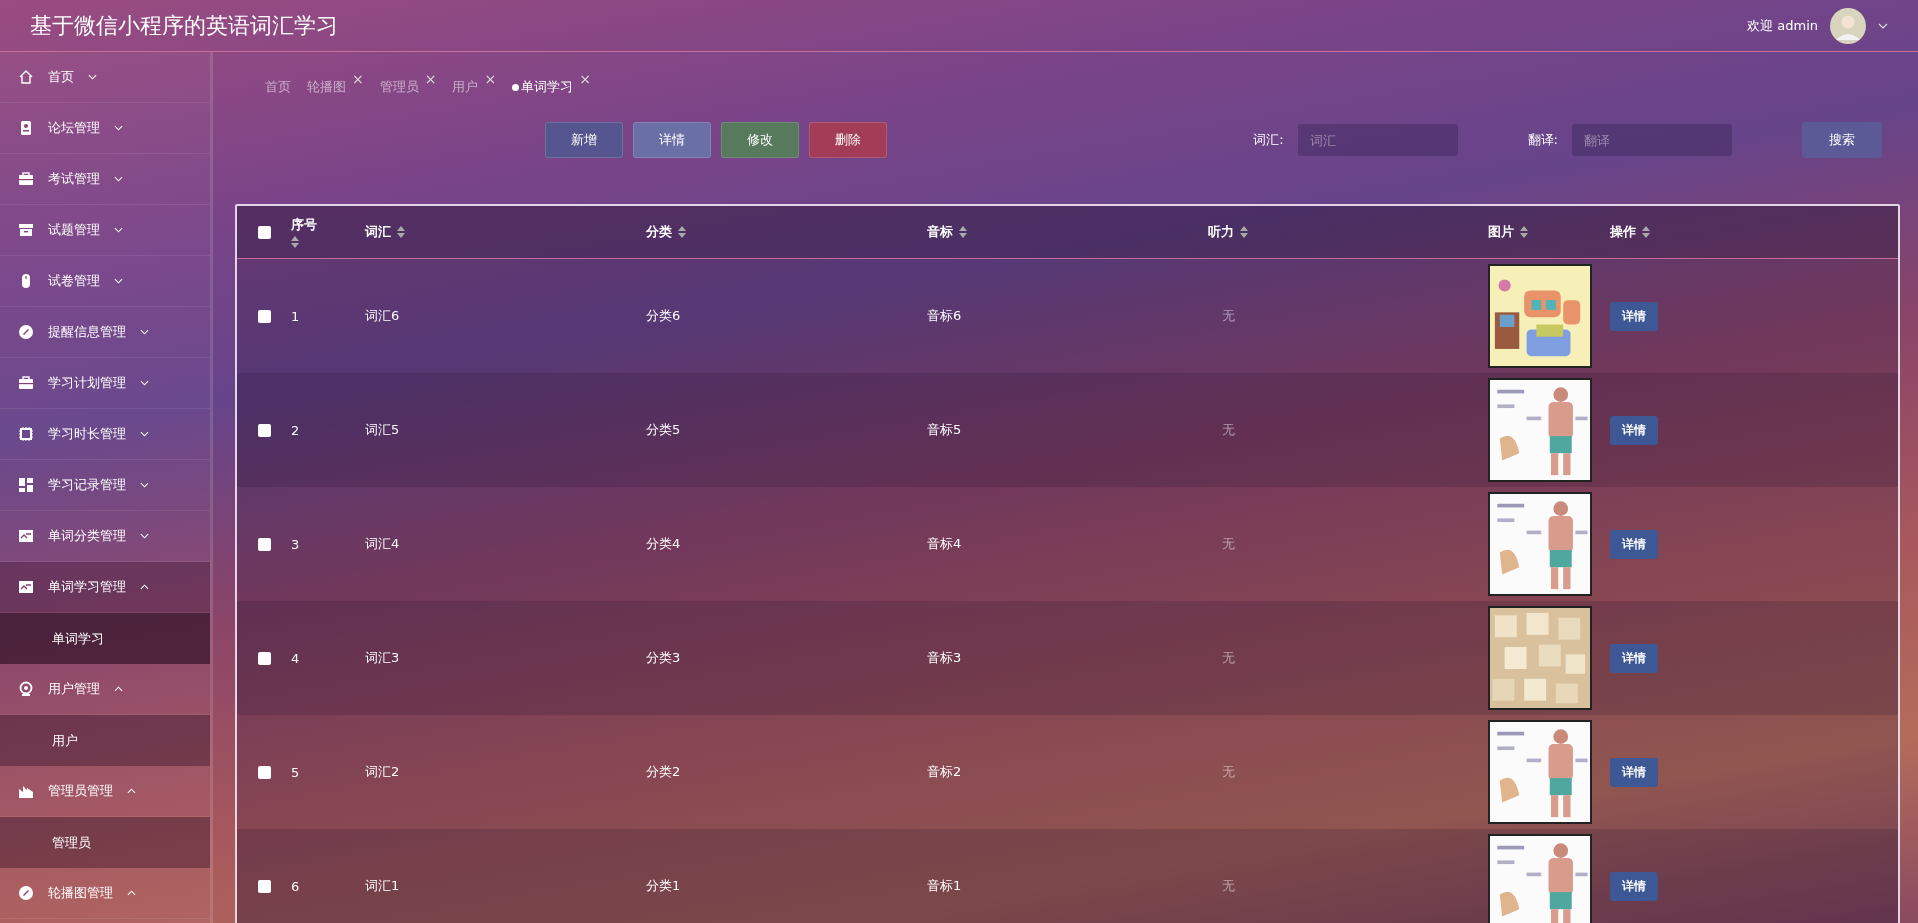  I want to click on grid-icon, so click(26, 485).